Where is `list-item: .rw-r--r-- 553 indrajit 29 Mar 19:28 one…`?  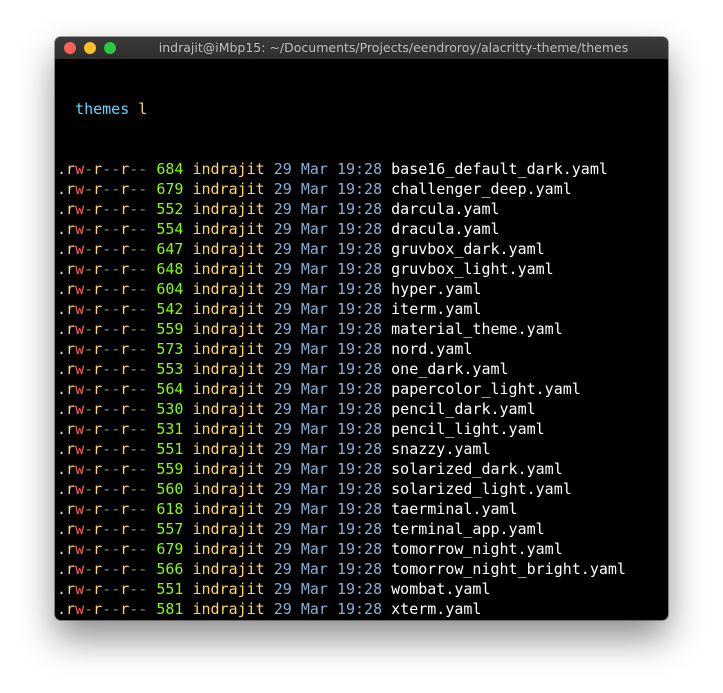 list-item: .rw-r--r-- 553 indrajit 29 Mar 19:28 one… is located at coordinates (361, 369).